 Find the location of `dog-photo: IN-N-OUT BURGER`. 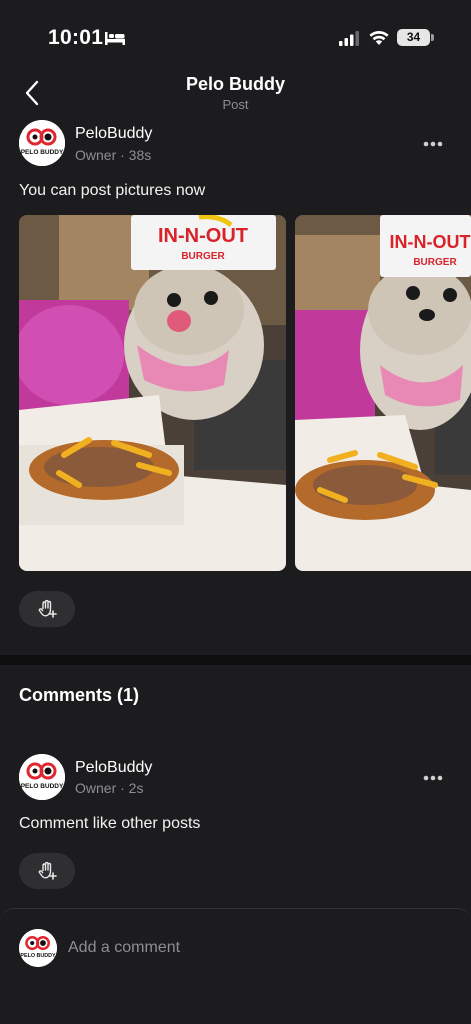

dog-photo: IN-N-OUT BURGER is located at coordinates (383, 393).